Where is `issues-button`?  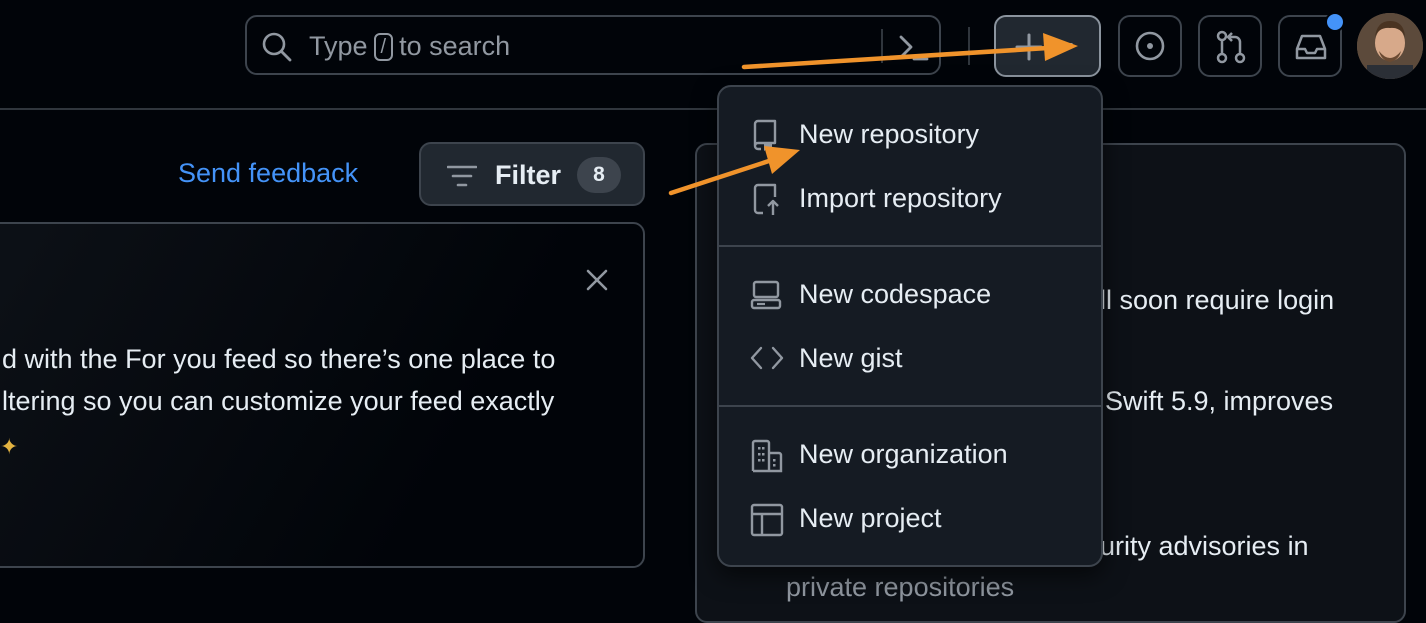 issues-button is located at coordinates (1150, 46).